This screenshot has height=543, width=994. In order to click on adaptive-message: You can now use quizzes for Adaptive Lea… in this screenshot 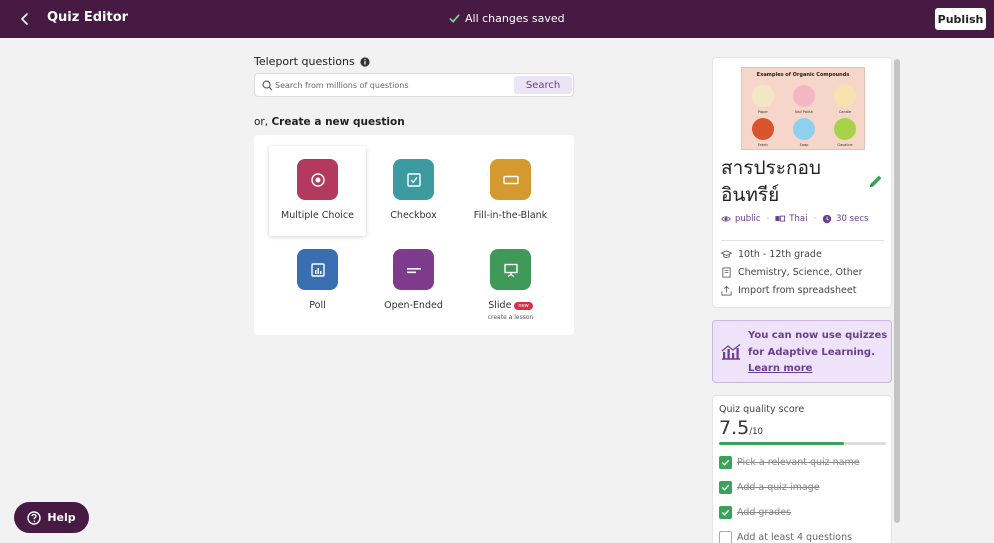, I will do `click(818, 353)`.